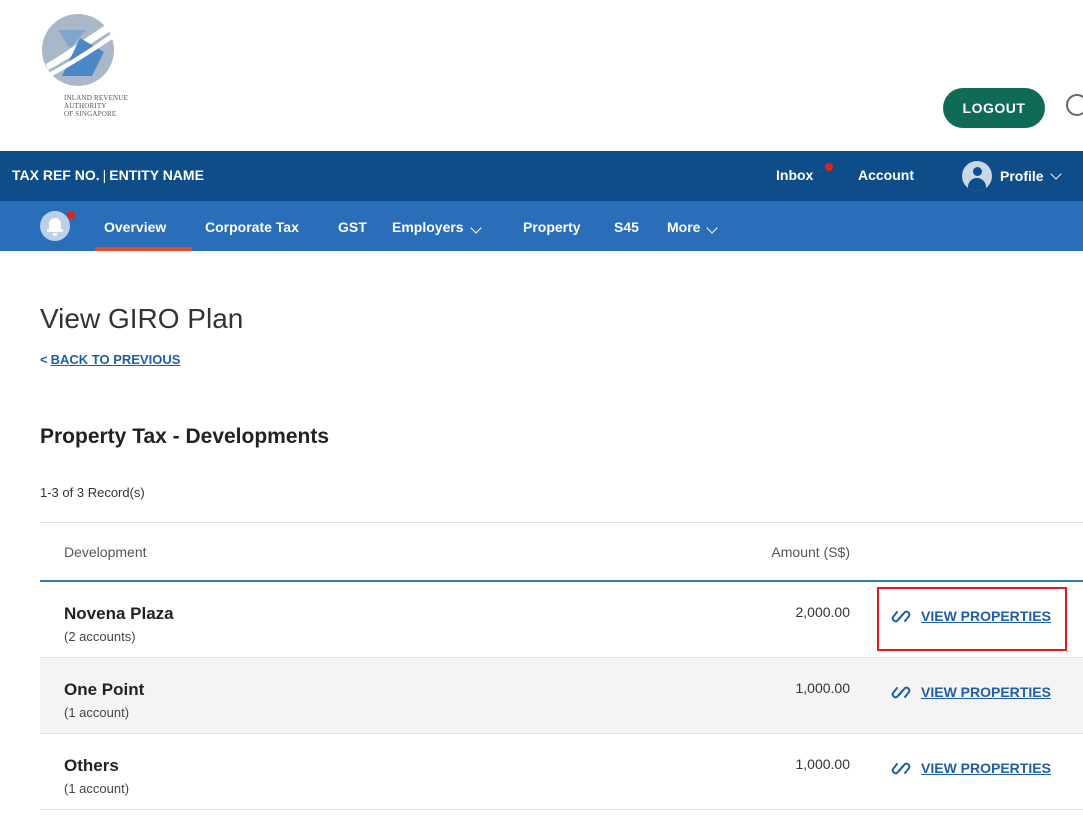  I want to click on nav-item-employers-label: Employers, so click(428, 227).